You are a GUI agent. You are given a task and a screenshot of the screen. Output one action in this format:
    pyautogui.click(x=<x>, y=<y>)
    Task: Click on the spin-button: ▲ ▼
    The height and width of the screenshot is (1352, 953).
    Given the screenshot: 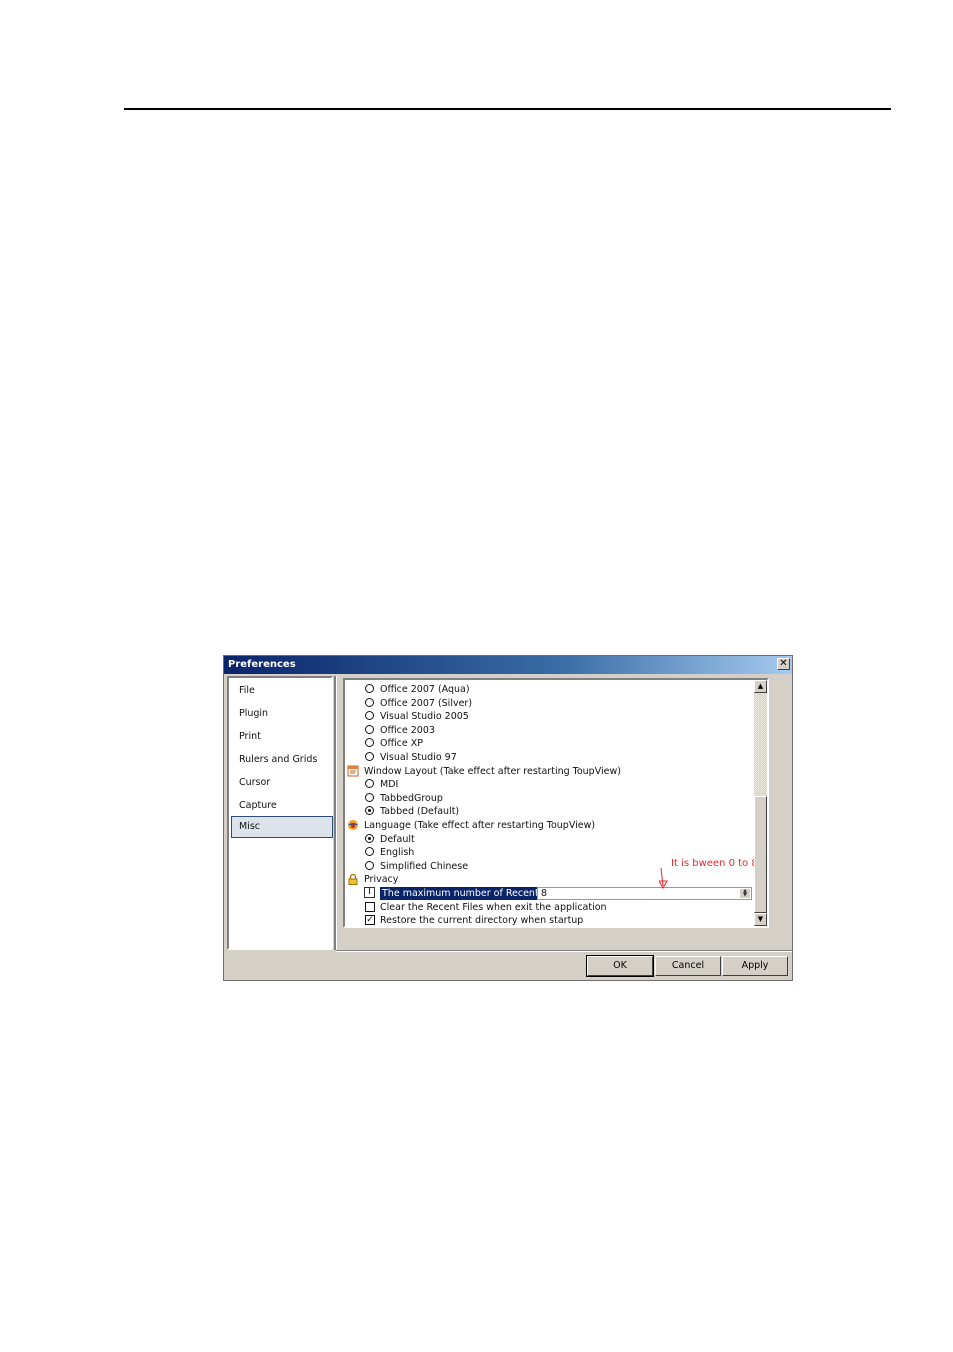 What is the action you would take?
    pyautogui.click(x=745, y=893)
    